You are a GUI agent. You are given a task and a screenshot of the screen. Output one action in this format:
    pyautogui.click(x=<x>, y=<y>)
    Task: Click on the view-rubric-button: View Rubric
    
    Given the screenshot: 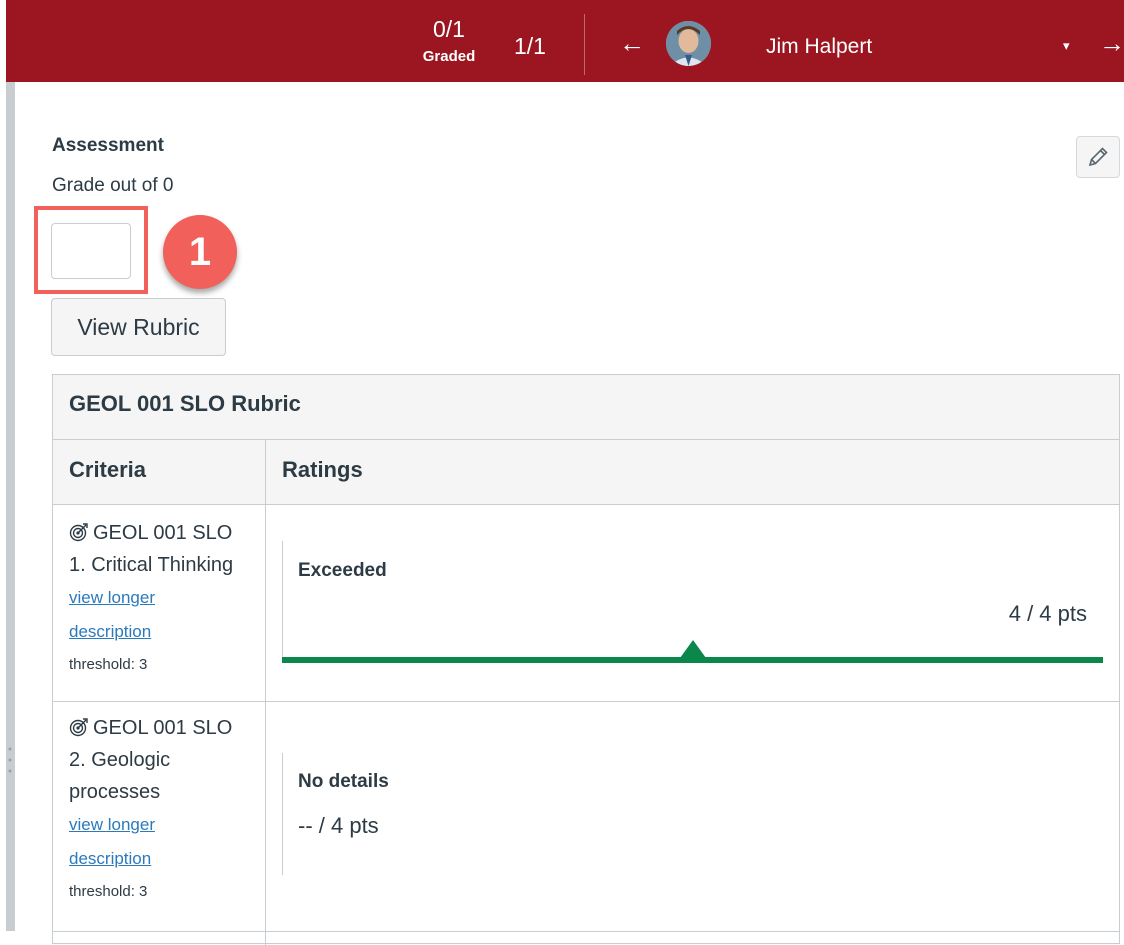 What is the action you would take?
    pyautogui.click(x=138, y=327)
    